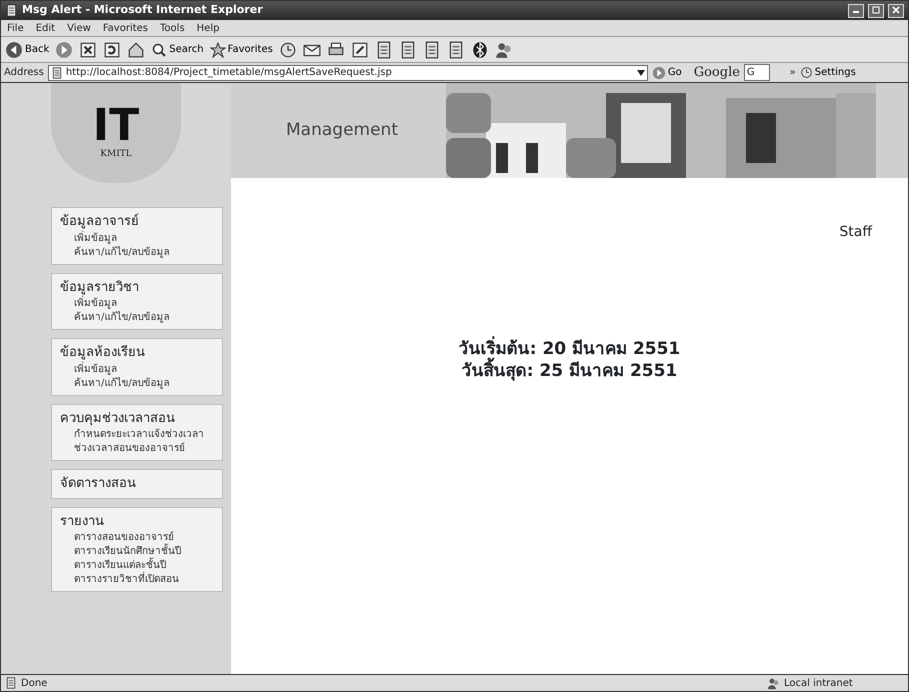 This screenshot has width=909, height=692. Describe the element at coordinates (137, 552) in the screenshot. I see `sidebar-link: ตารางเรียนนักศึกษาชั้นปี` at that location.